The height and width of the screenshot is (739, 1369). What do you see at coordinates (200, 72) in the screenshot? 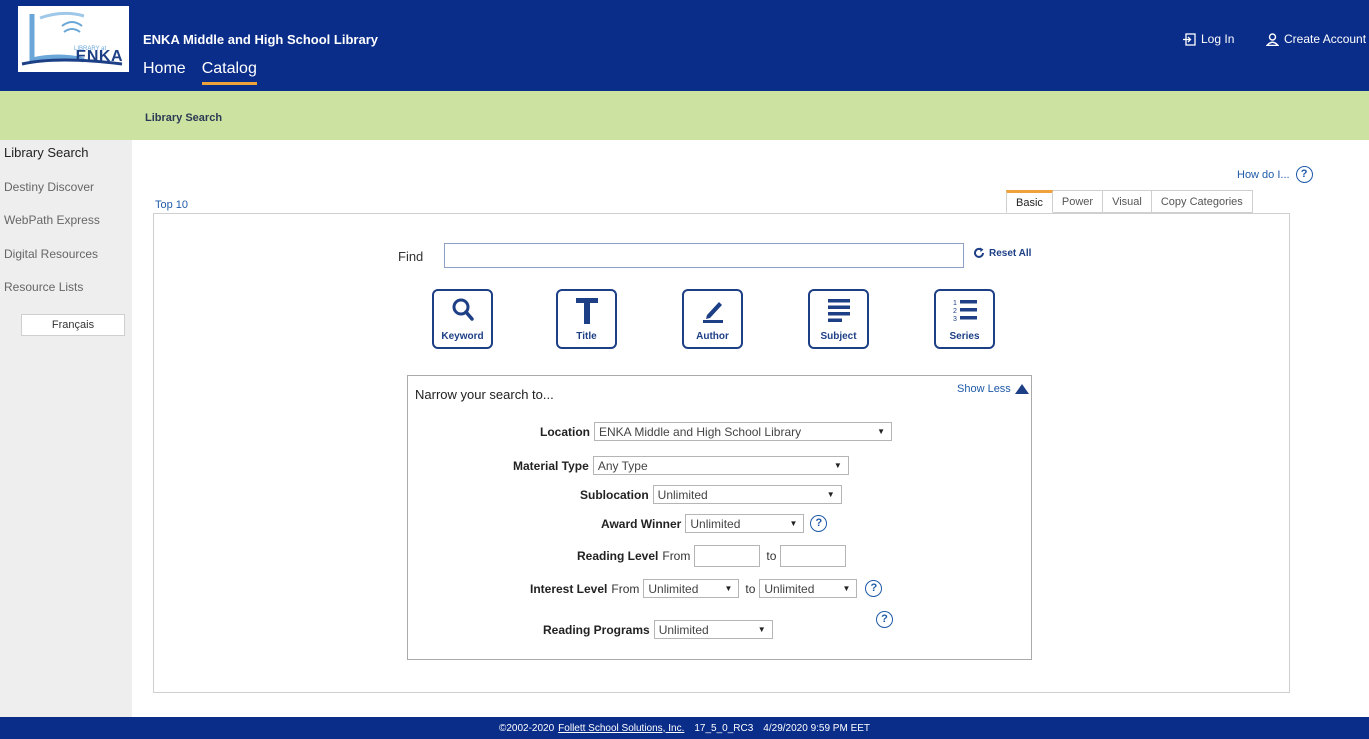
I see `main-nav: Home Catalog` at bounding box center [200, 72].